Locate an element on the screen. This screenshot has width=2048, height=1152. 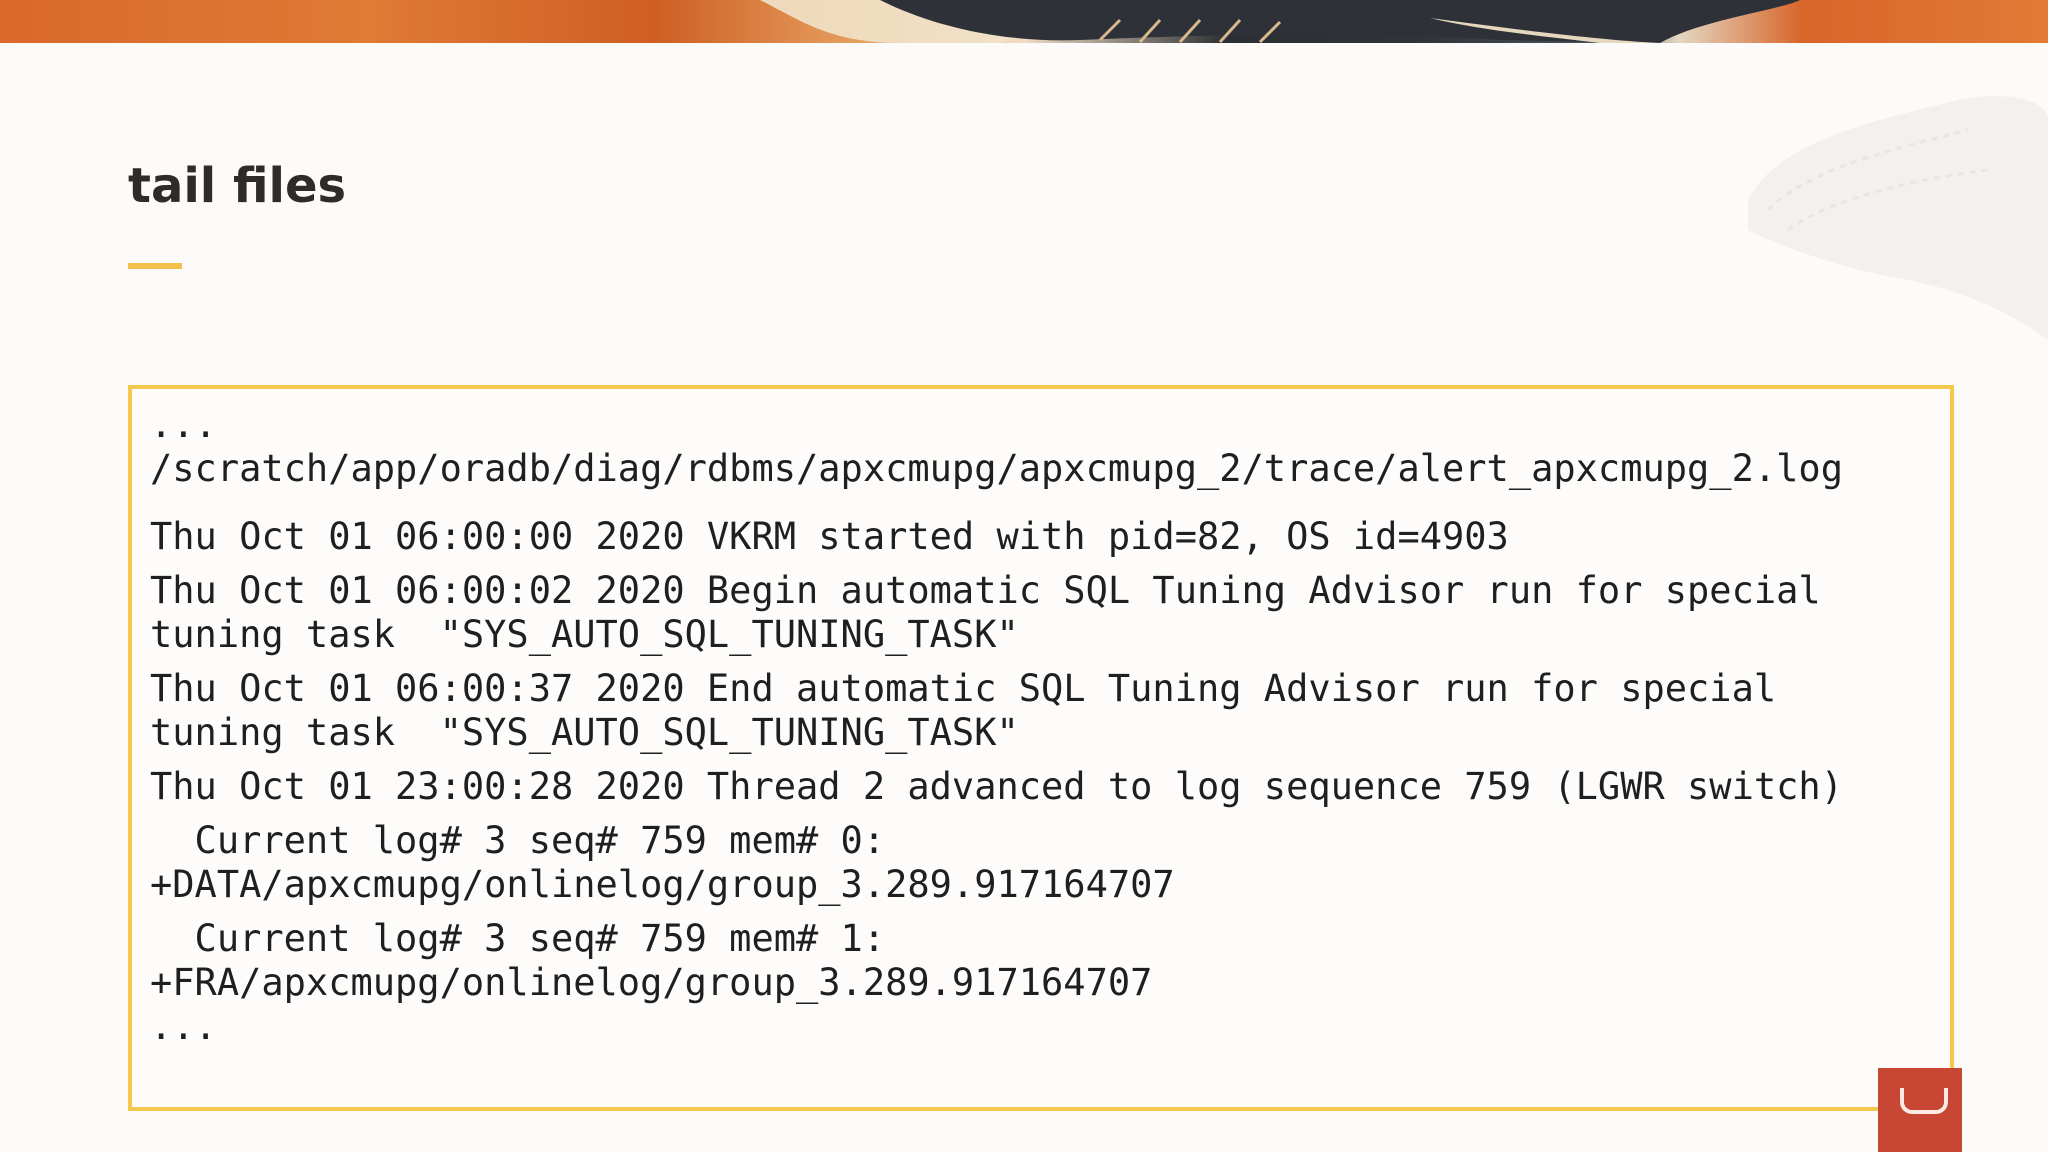
decorative-texture-blob is located at coordinates (1898, 218).